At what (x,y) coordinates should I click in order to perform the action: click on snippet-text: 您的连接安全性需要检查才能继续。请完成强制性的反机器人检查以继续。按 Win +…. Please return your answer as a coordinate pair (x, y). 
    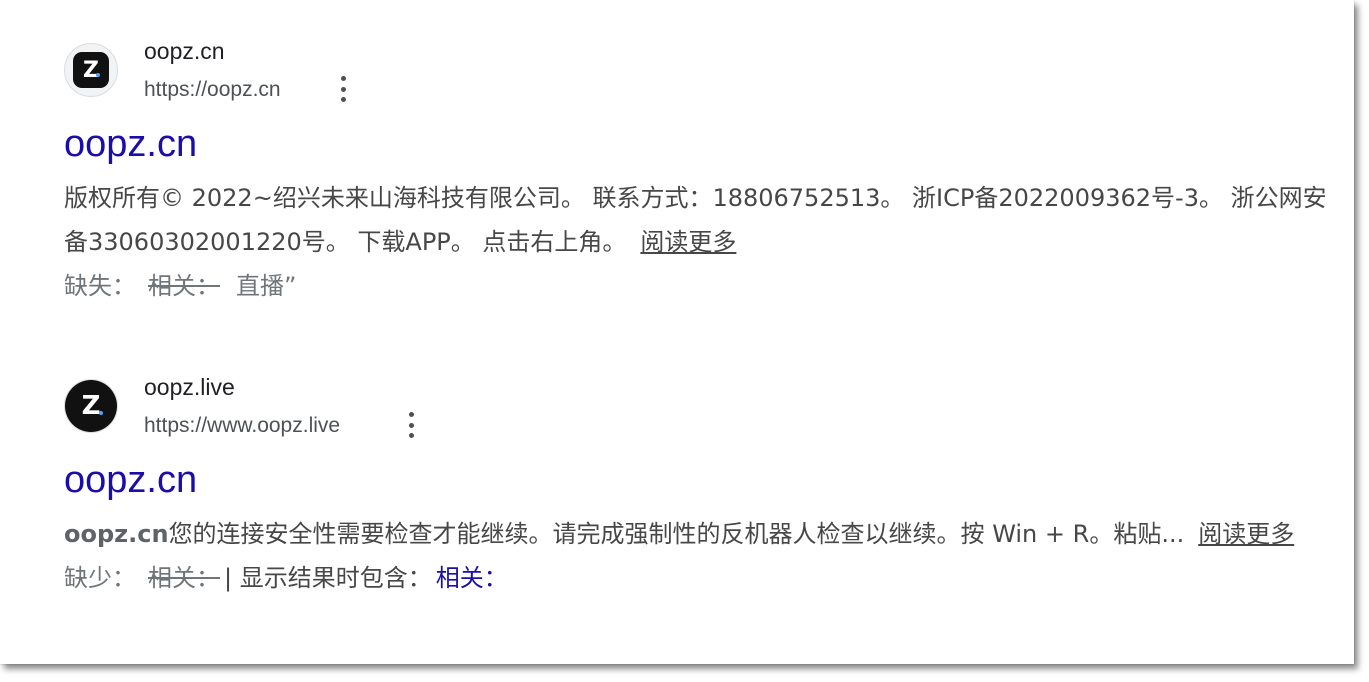
    Looking at the image, I should click on (676, 534).